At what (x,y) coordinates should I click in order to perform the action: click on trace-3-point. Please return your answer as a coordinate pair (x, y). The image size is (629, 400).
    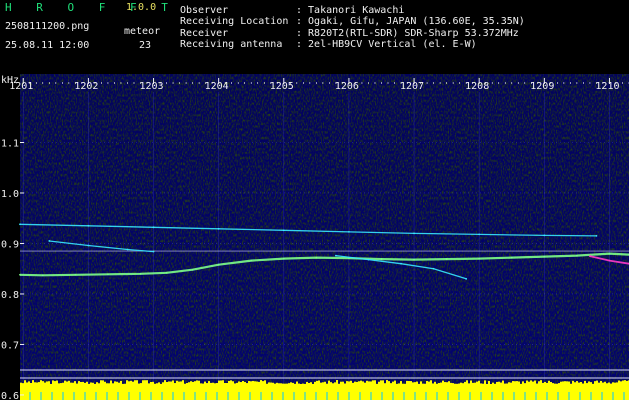
    Looking at the image, I should click on (335, 255).